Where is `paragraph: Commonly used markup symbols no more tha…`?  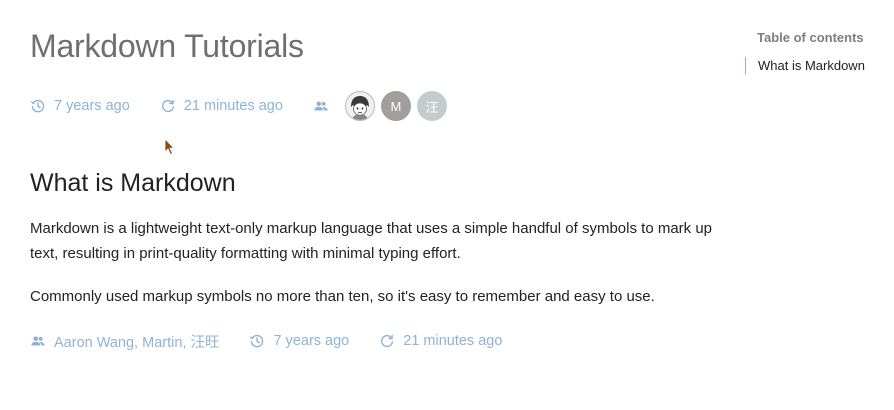
paragraph: Commonly used markup symbols no more tha… is located at coordinates (342, 296).